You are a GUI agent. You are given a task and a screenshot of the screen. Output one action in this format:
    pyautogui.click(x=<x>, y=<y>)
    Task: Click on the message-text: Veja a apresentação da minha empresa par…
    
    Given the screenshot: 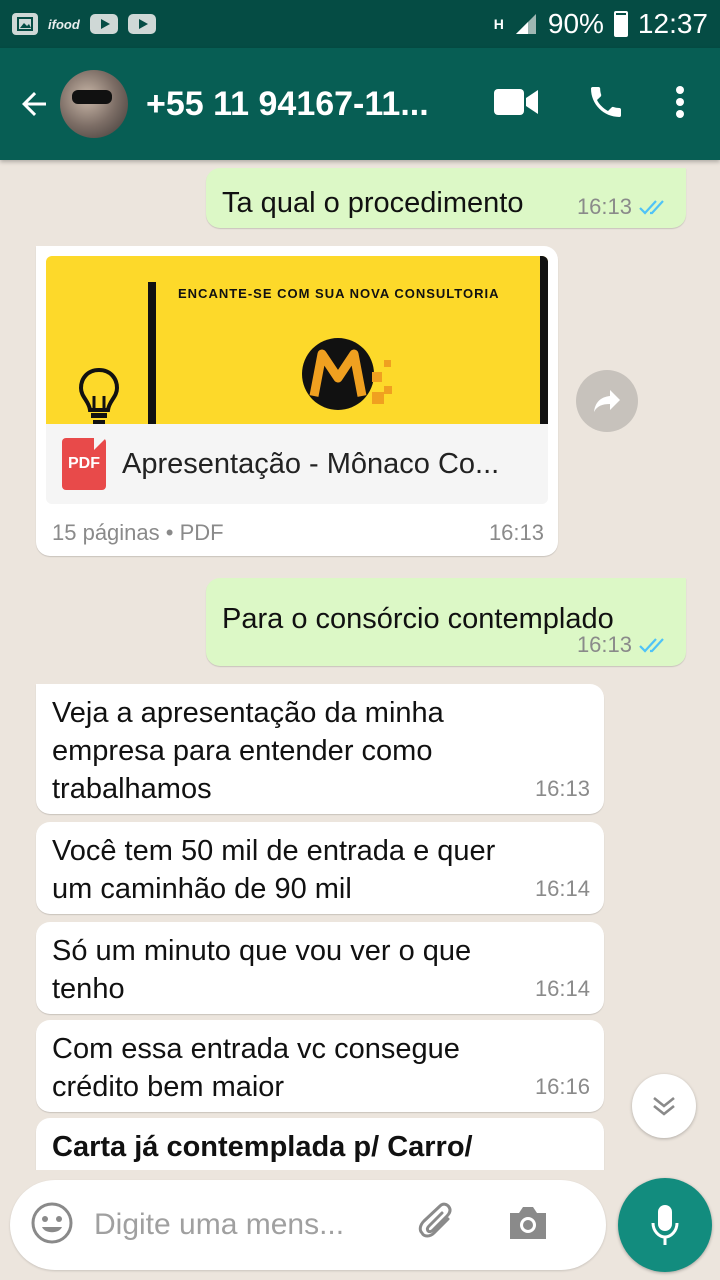 What is the action you would take?
    pyautogui.click(x=248, y=751)
    